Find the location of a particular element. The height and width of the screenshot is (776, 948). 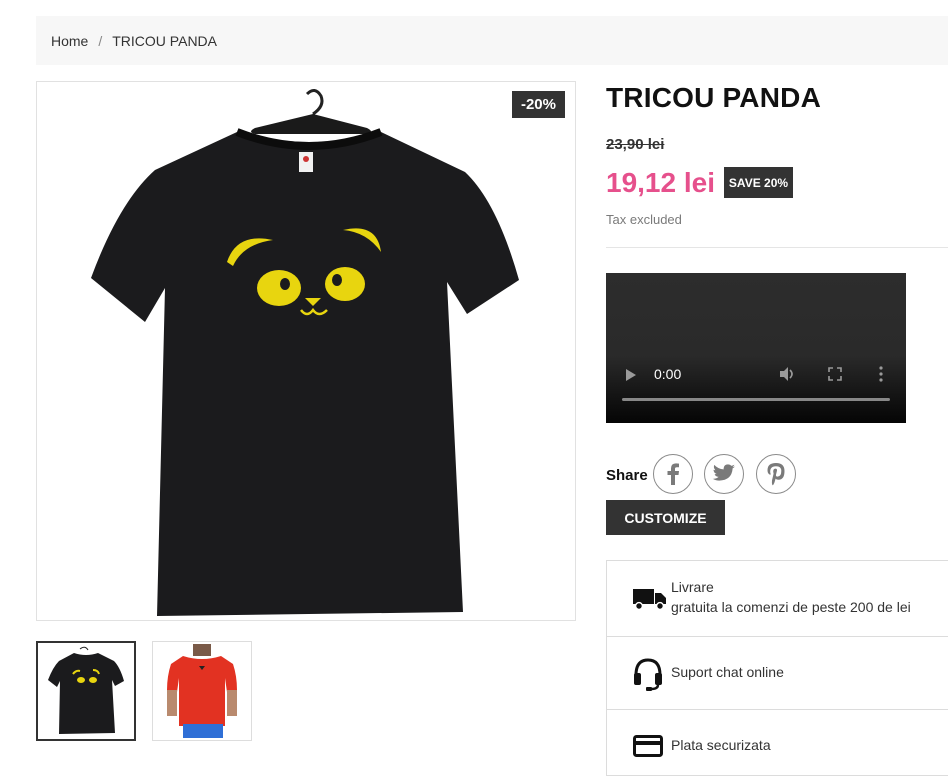

reassurance-delivery-title: Livrare is located at coordinates (692, 587).